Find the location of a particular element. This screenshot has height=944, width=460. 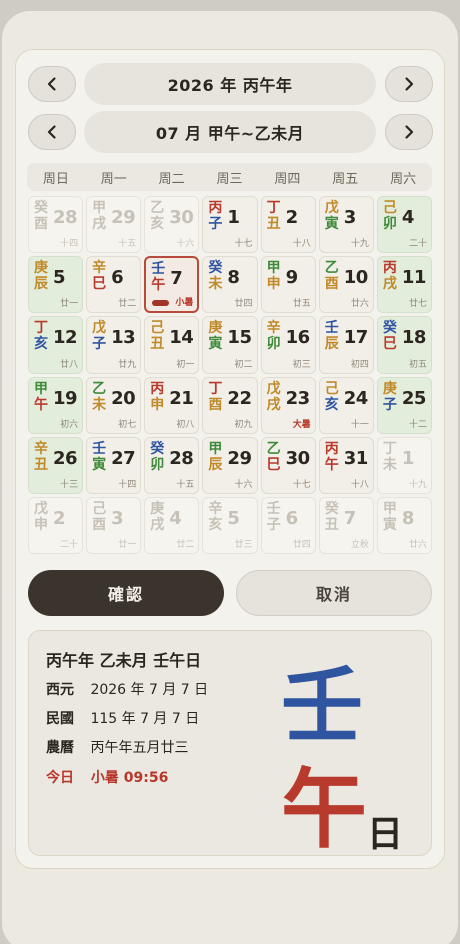

day-cell: 己酉 3 廿一 is located at coordinates (114, 525).